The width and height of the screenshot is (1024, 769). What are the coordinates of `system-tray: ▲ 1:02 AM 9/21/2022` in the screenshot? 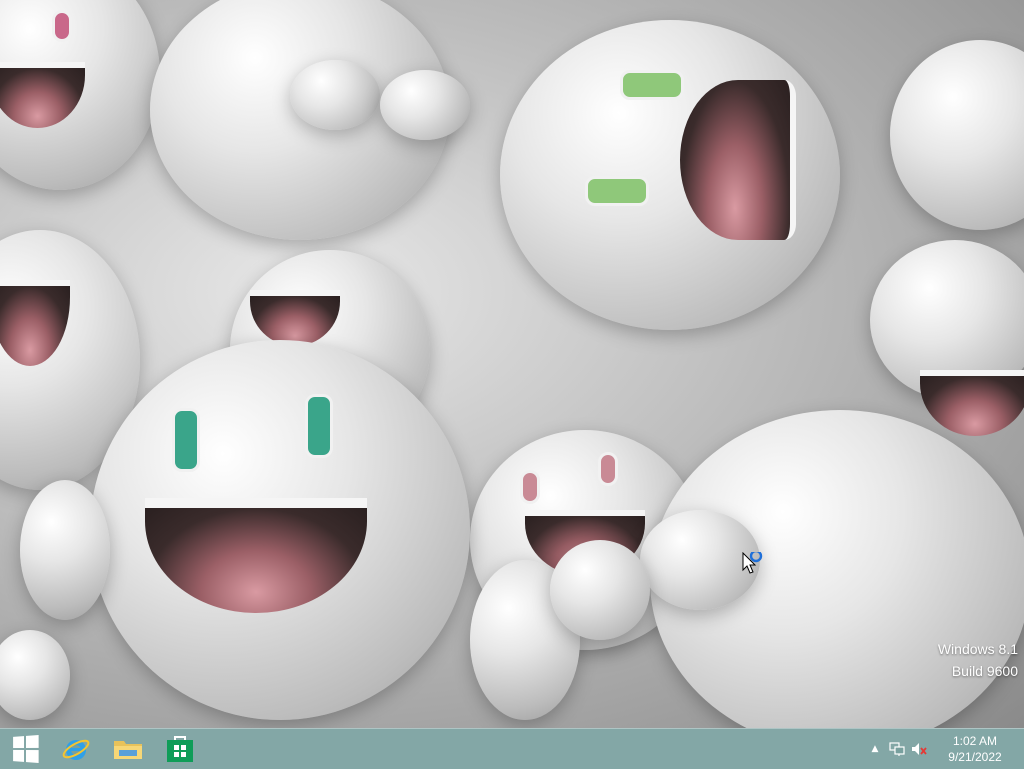 It's located at (944, 749).